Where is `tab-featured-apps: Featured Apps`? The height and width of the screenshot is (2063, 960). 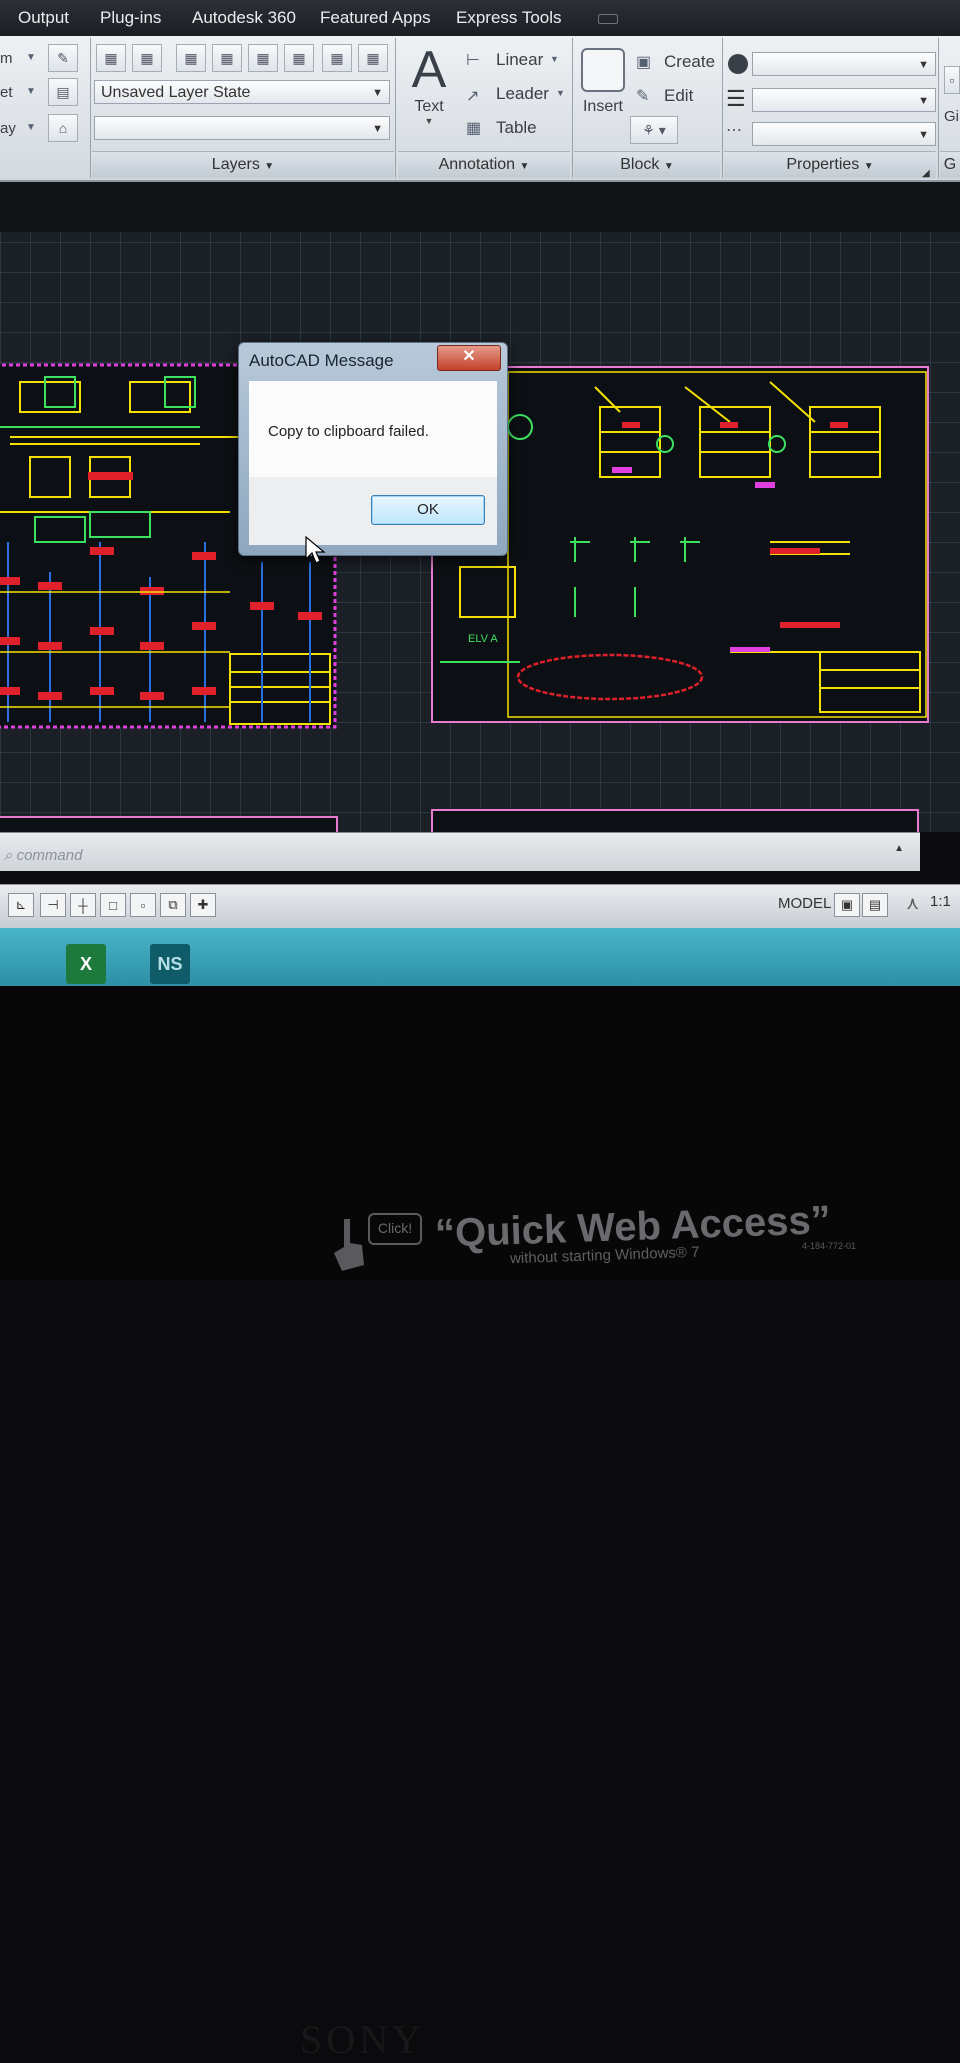 tab-featured-apps: Featured Apps is located at coordinates (375, 18).